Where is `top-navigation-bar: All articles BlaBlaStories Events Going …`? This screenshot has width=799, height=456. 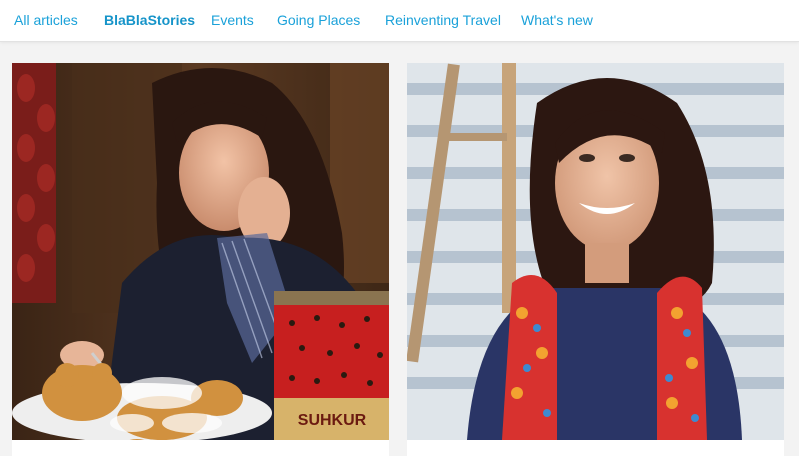
top-navigation-bar: All articles BlaBlaStories Events Going … is located at coordinates (399, 21).